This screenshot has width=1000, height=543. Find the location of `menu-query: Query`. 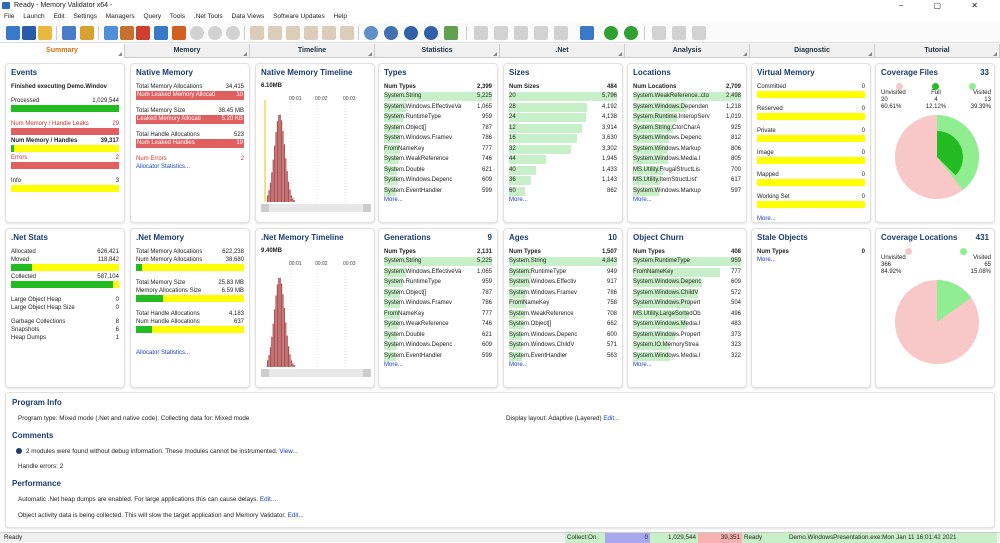

menu-query: Query is located at coordinates (152, 16).